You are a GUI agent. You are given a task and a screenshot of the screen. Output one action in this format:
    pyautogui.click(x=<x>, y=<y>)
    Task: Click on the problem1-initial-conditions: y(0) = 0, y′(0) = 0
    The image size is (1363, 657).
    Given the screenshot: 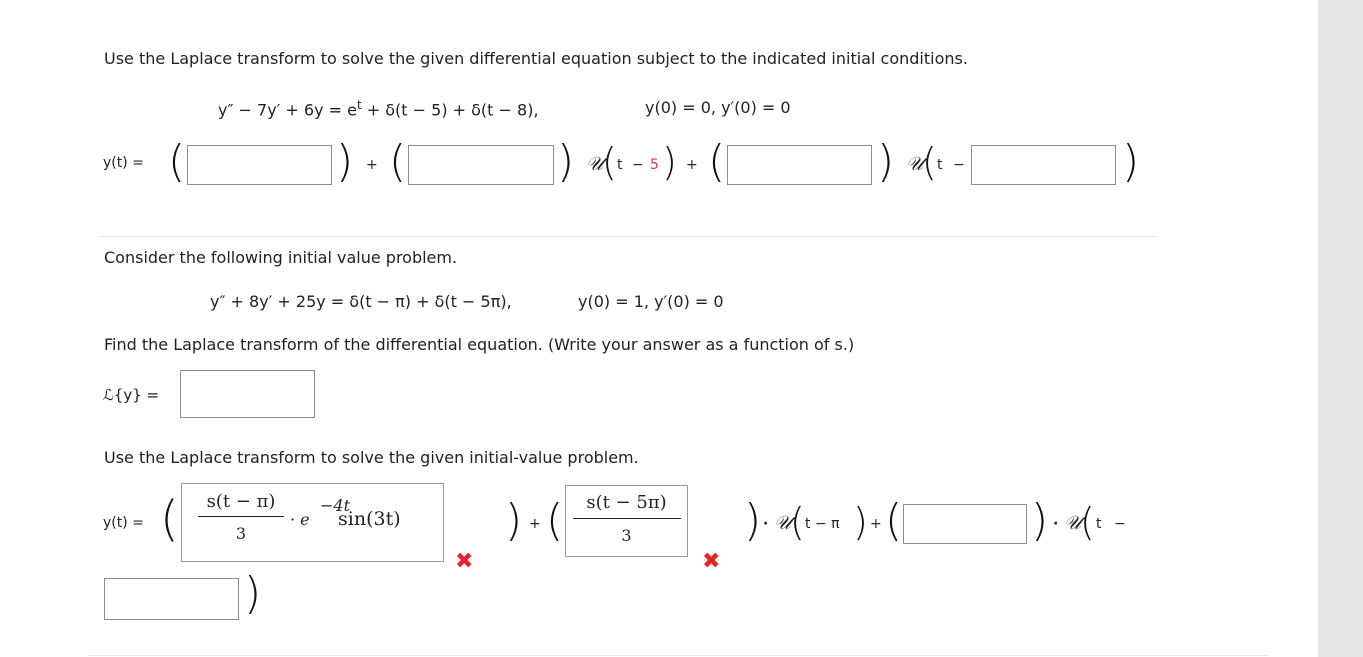 What is the action you would take?
    pyautogui.click(x=718, y=107)
    